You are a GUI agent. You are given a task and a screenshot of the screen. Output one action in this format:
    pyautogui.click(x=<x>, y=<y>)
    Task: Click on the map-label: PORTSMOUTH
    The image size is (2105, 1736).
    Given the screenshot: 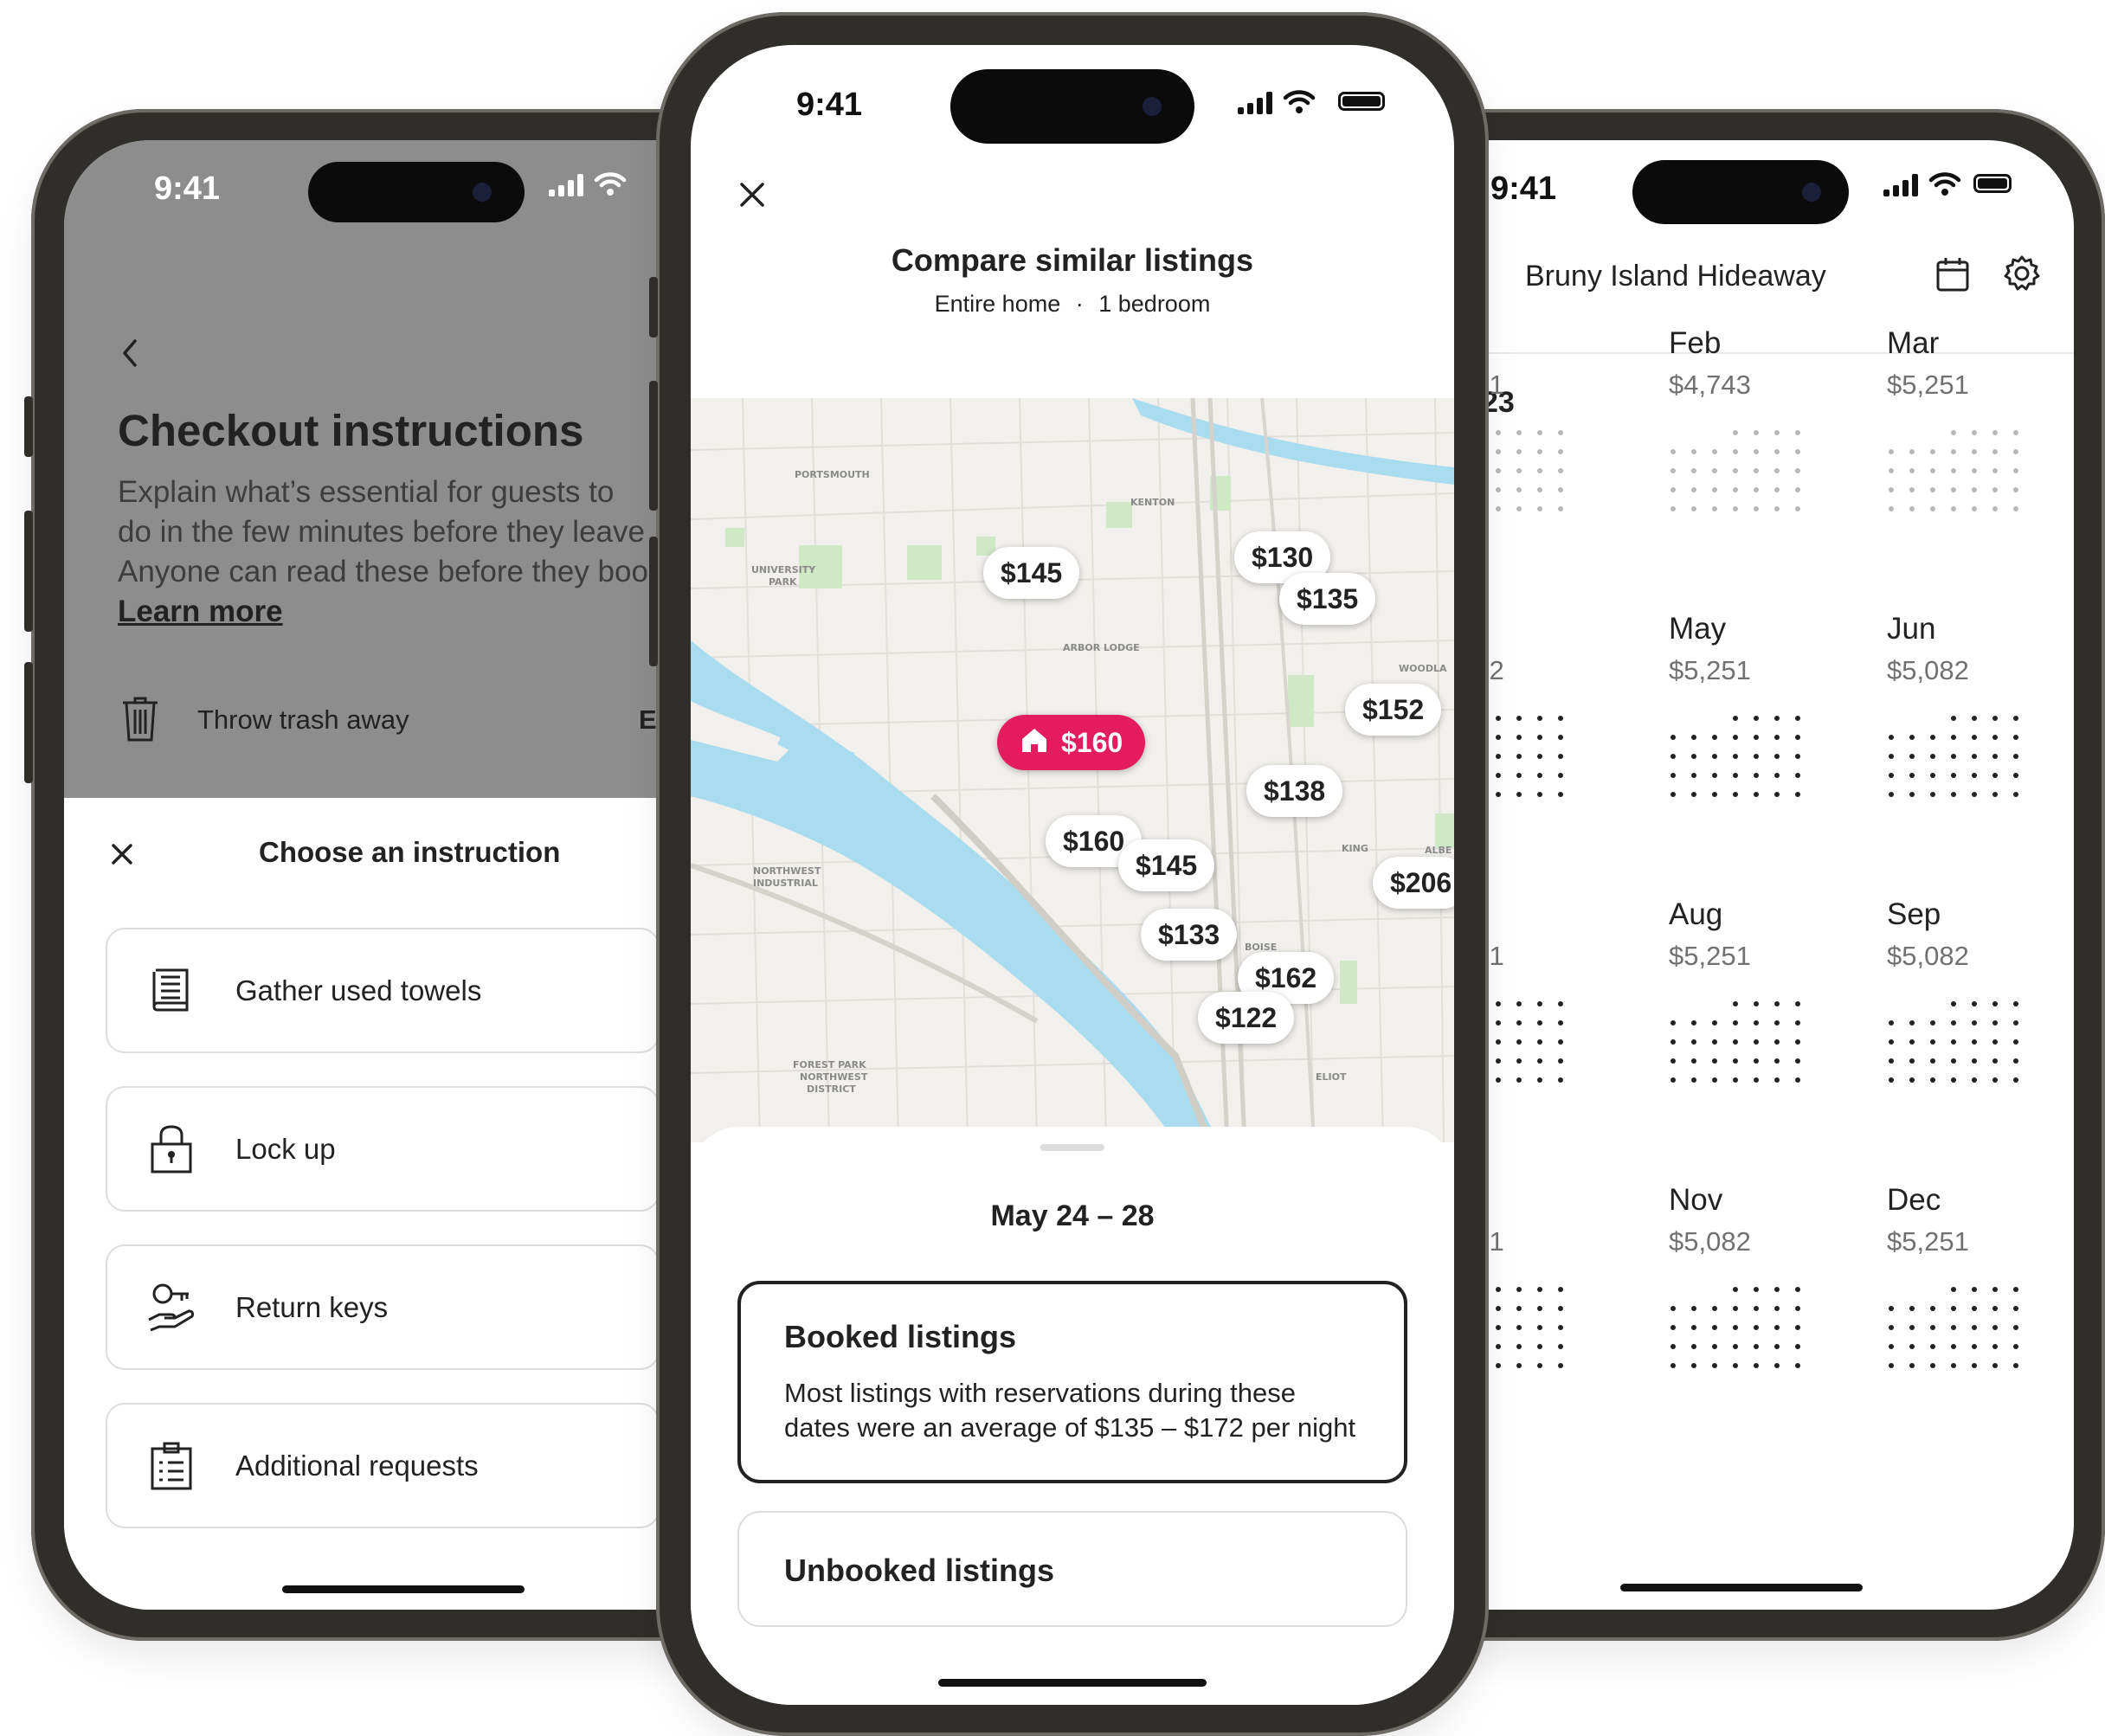 What is the action you would take?
    pyautogui.click(x=832, y=474)
    